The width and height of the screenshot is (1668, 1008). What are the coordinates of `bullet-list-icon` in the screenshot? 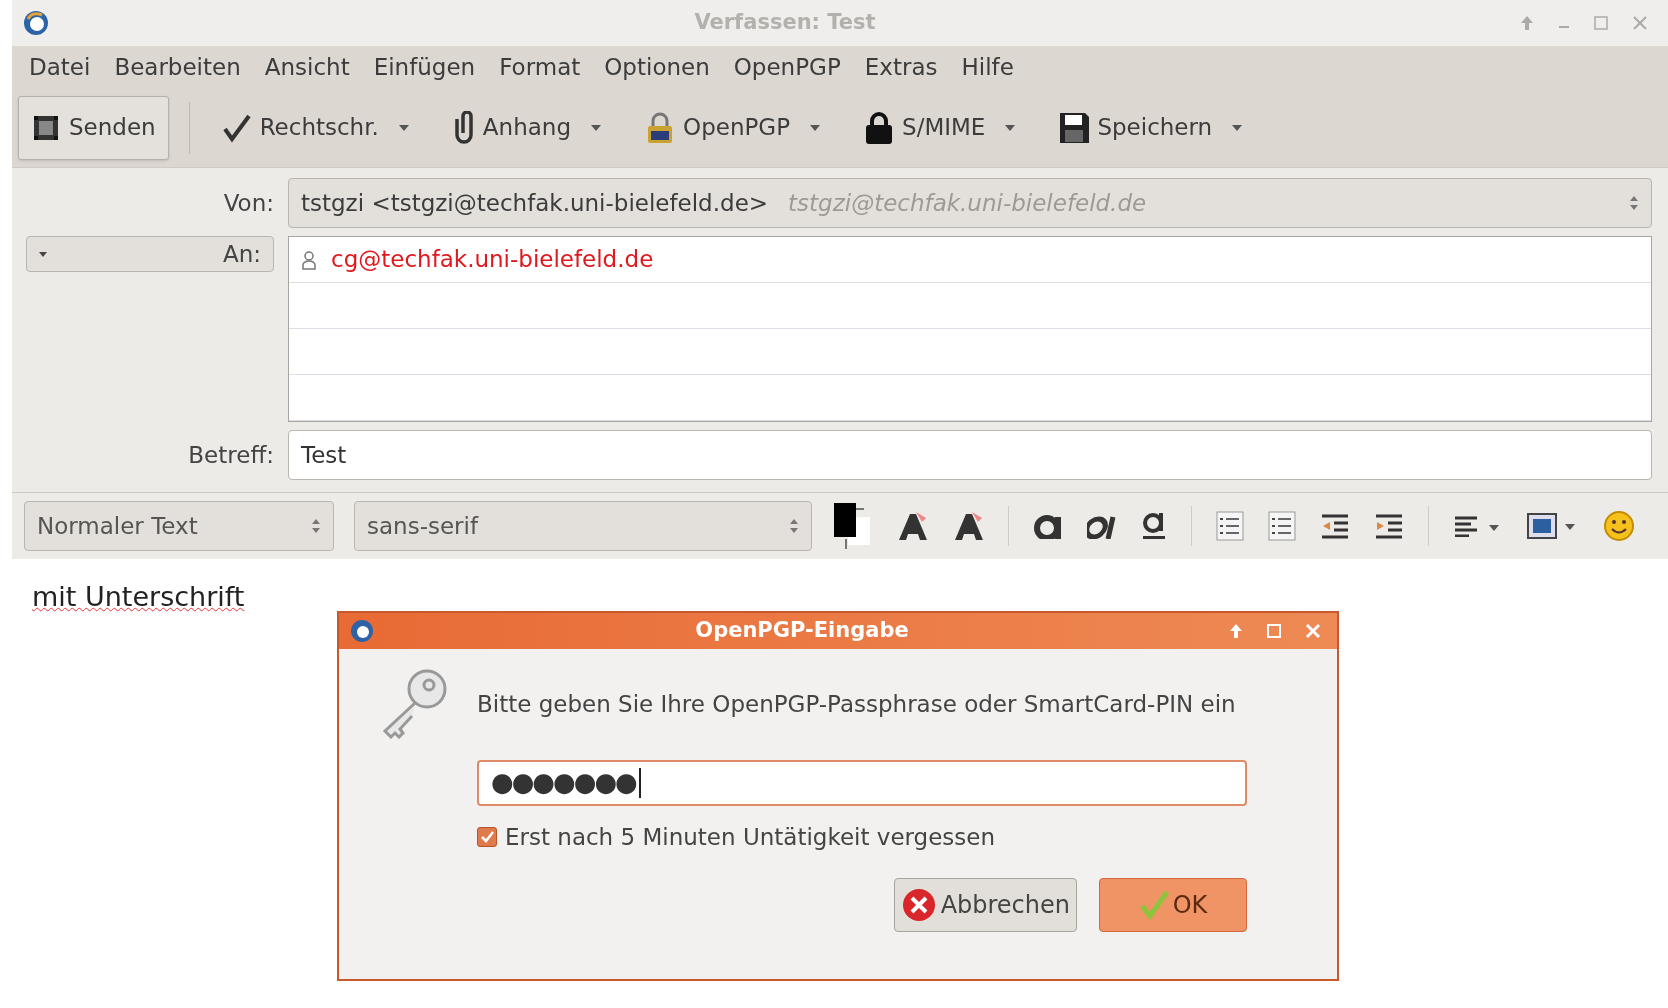 It's located at (1230, 526).